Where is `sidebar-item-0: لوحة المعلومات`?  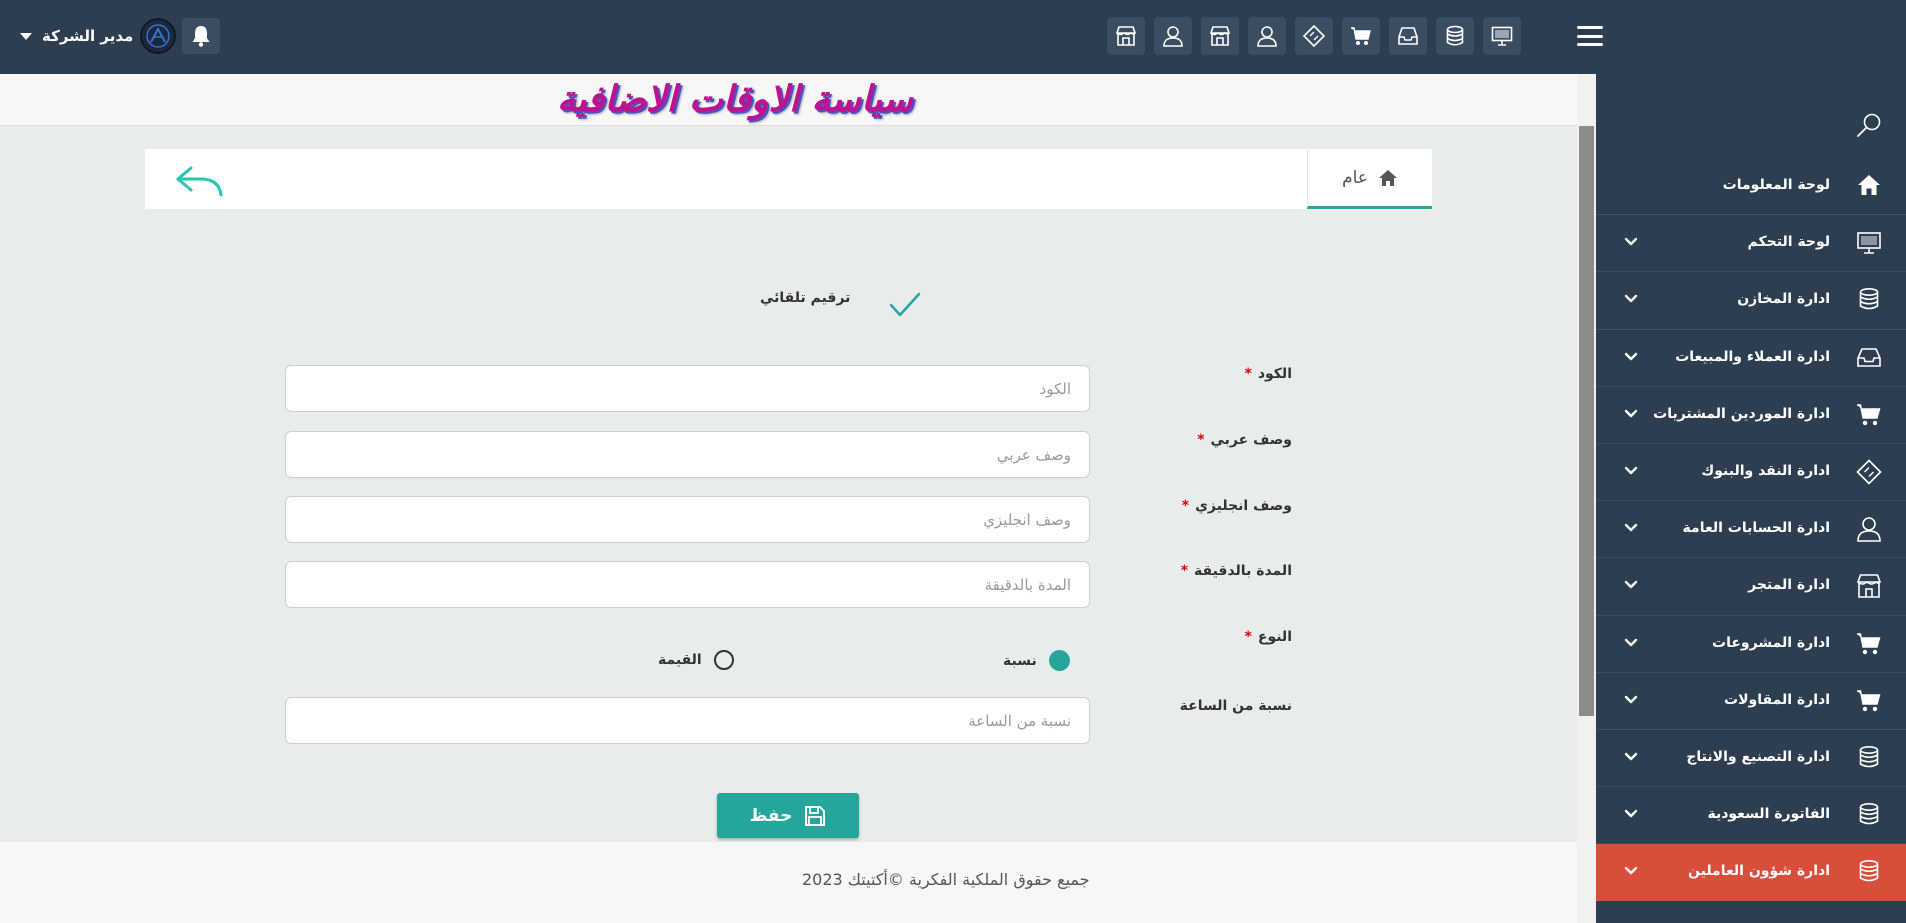
sidebar-item-0: لوحة المعلومات is located at coordinates (1751, 187).